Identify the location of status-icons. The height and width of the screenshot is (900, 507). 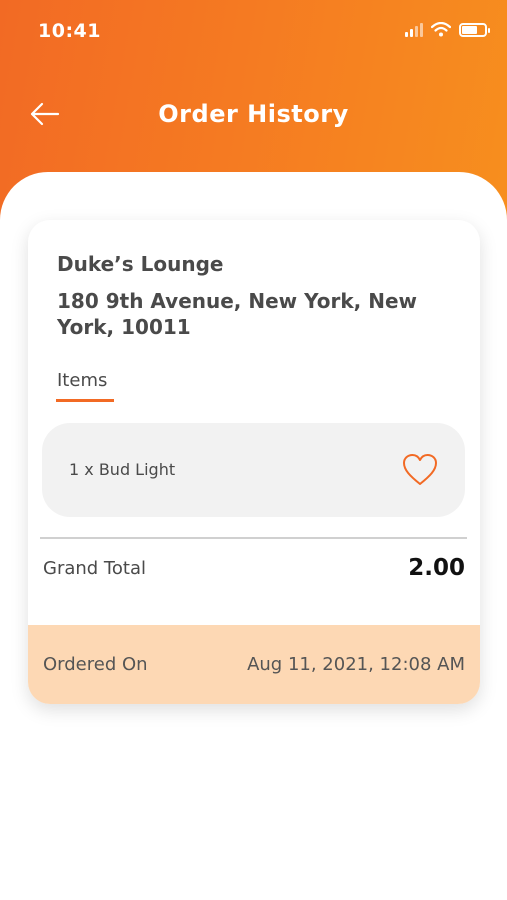
(447, 29).